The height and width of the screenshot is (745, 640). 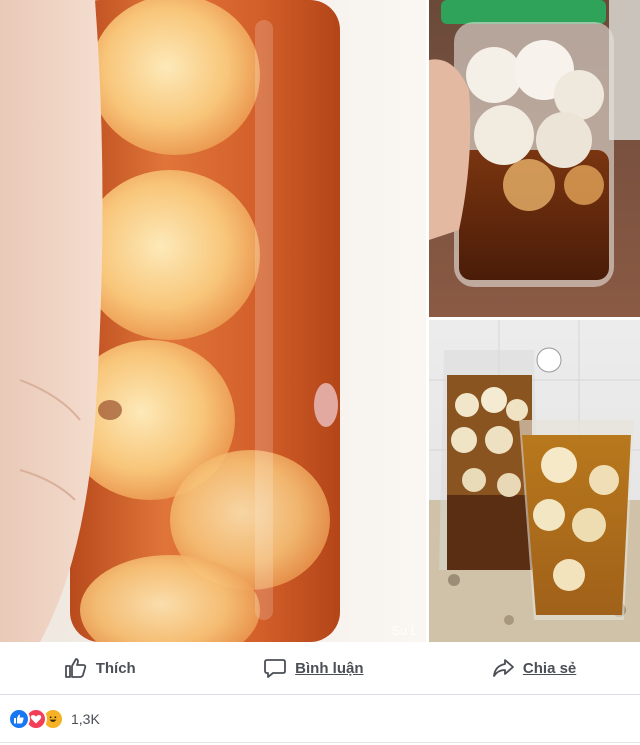 I want to click on reactions-summary: 1,3K, so click(x=54, y=719).